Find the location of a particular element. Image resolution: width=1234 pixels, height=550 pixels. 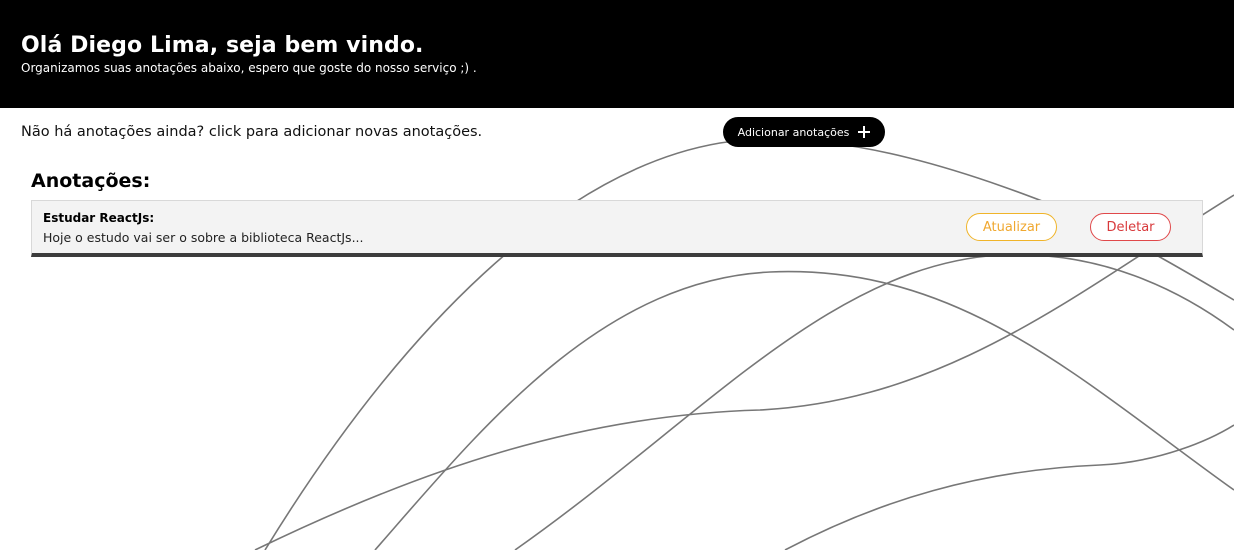

note-title: Estudar ReactJs: is located at coordinates (99, 218).